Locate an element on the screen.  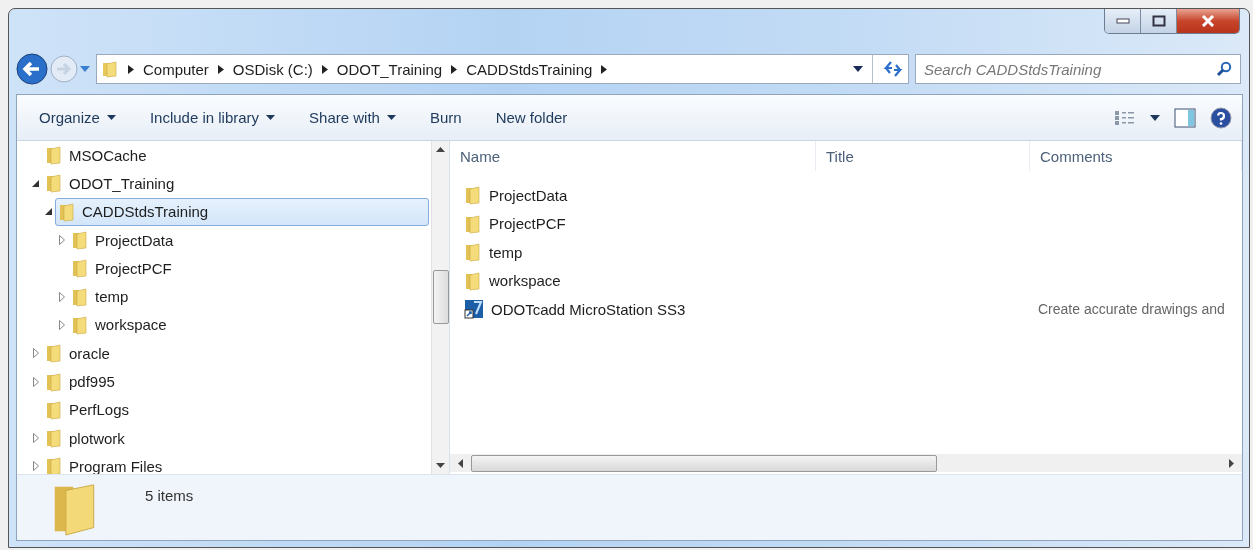
scroll-down-icon is located at coordinates (440, 465).